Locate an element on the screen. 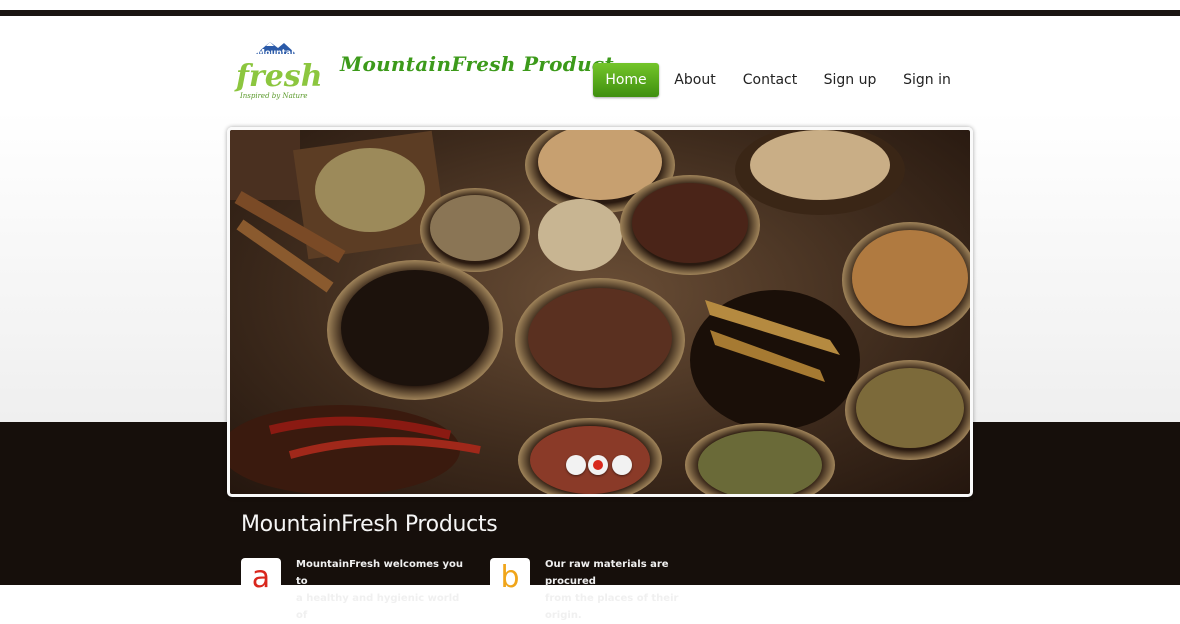 This screenshot has width=1180, height=624. nav-sign-in: Sign in is located at coordinates (927, 80).